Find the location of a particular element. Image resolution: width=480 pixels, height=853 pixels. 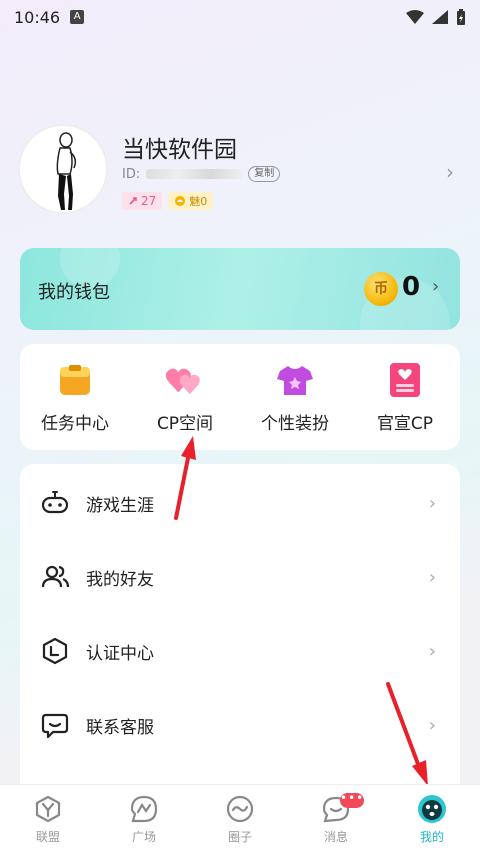

wallet-label: 我的钱包 is located at coordinates (74, 292).